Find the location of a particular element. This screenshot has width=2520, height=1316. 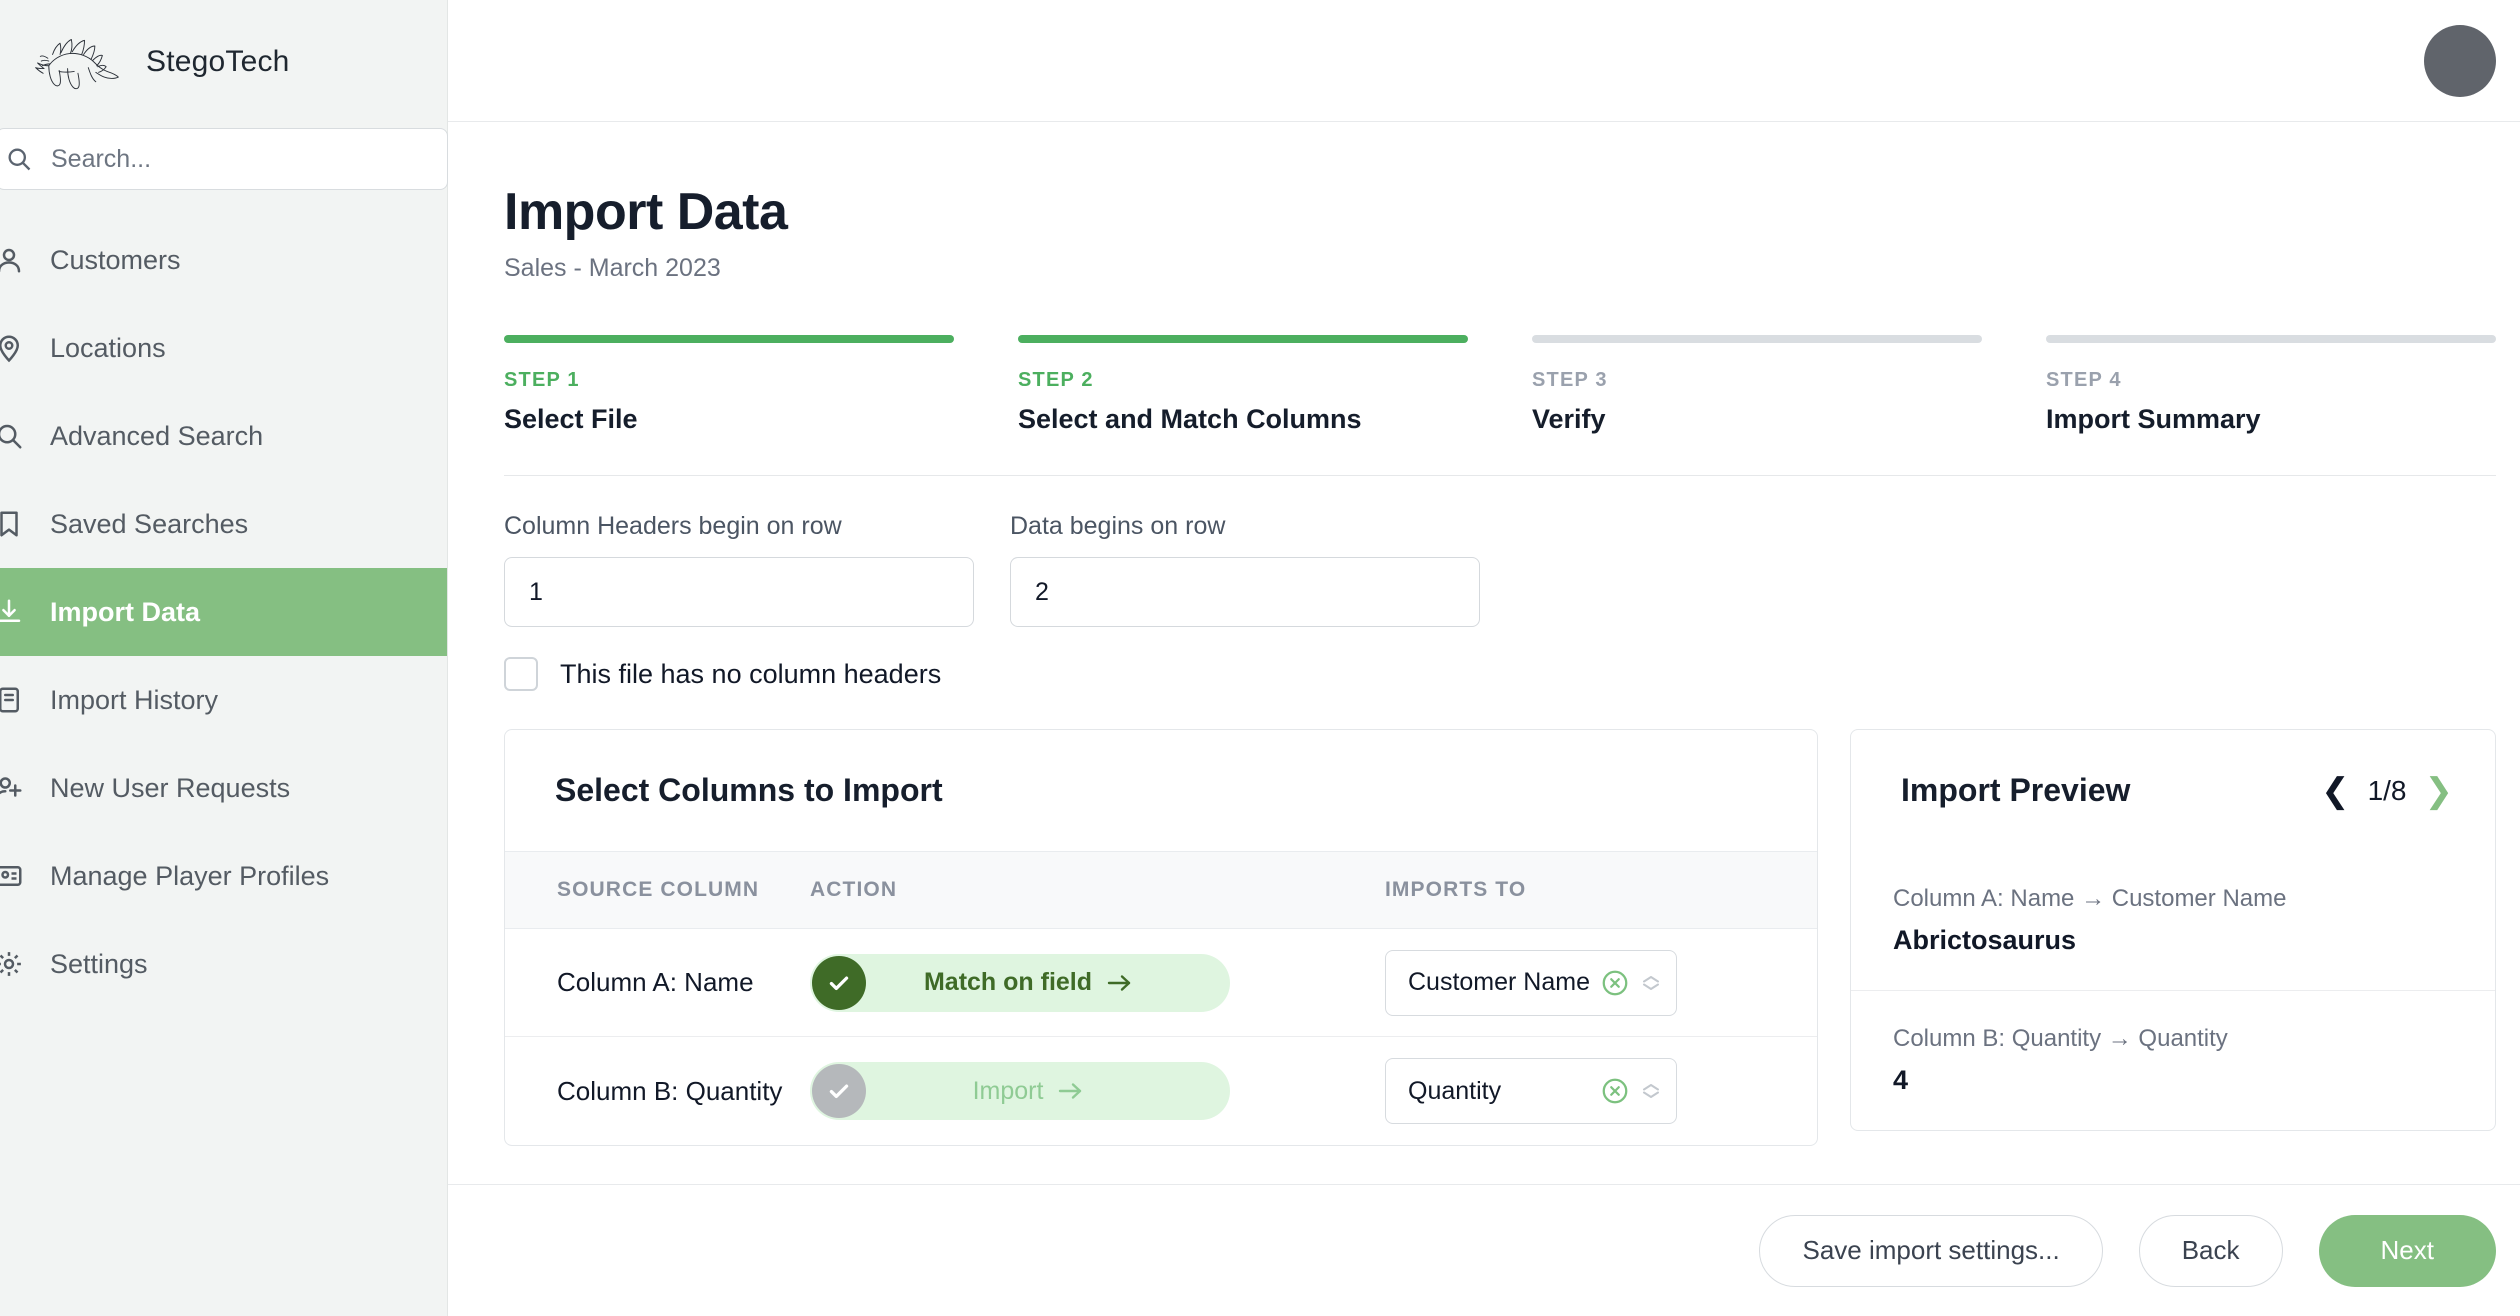

import-toggle: Import is located at coordinates (1020, 1091).